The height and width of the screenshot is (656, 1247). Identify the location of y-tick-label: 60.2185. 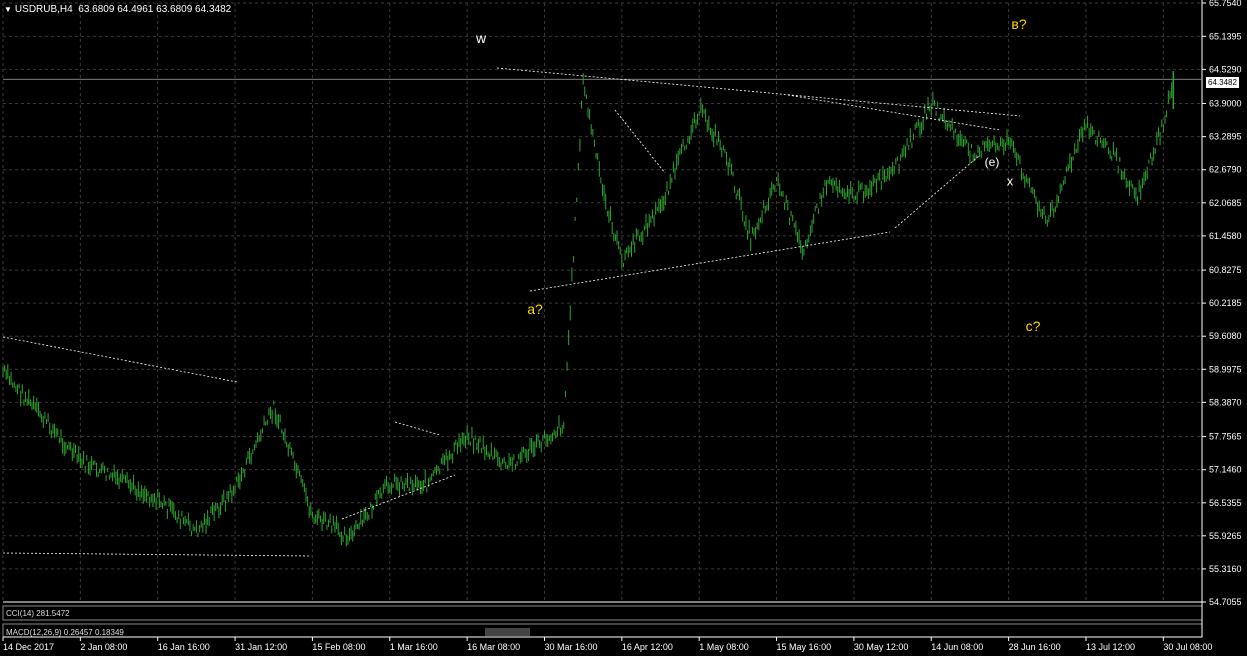
(1225, 303).